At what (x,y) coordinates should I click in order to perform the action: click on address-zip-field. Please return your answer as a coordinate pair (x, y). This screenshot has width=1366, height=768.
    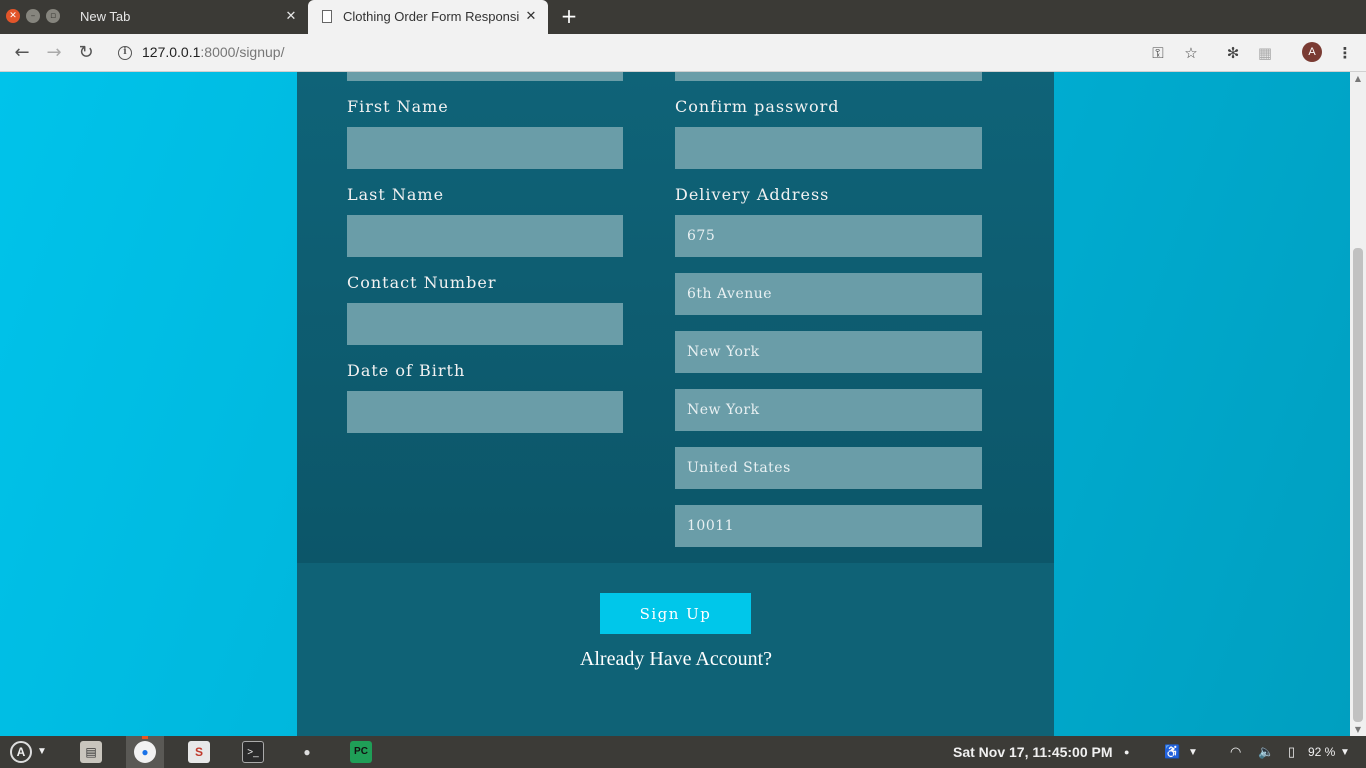
    Looking at the image, I should click on (828, 526).